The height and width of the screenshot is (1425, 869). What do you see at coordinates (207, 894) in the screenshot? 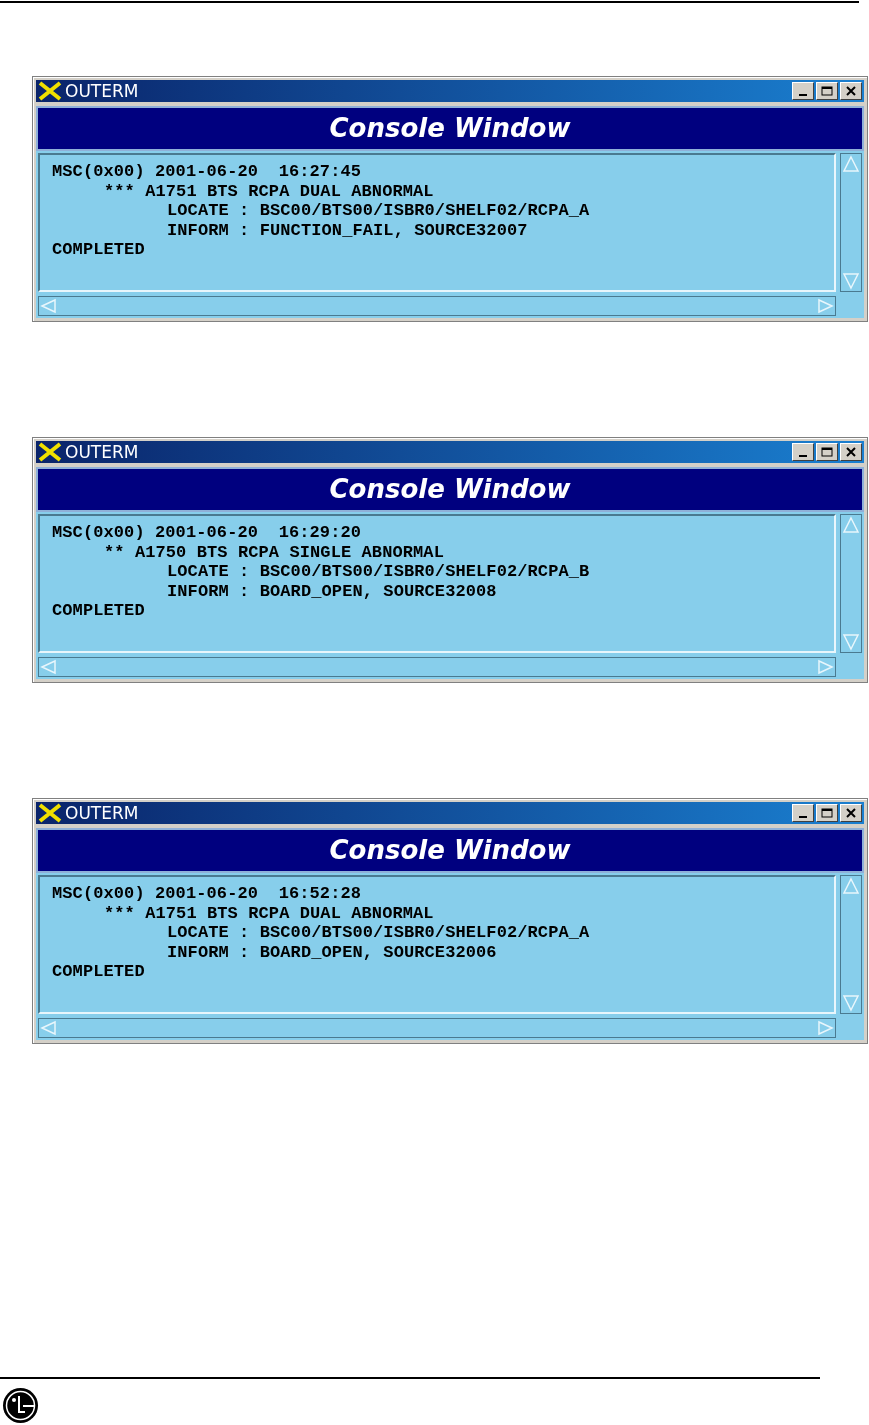
I see `console-line: MSC(0x00) 2001-06-20 16:52:28` at bounding box center [207, 894].